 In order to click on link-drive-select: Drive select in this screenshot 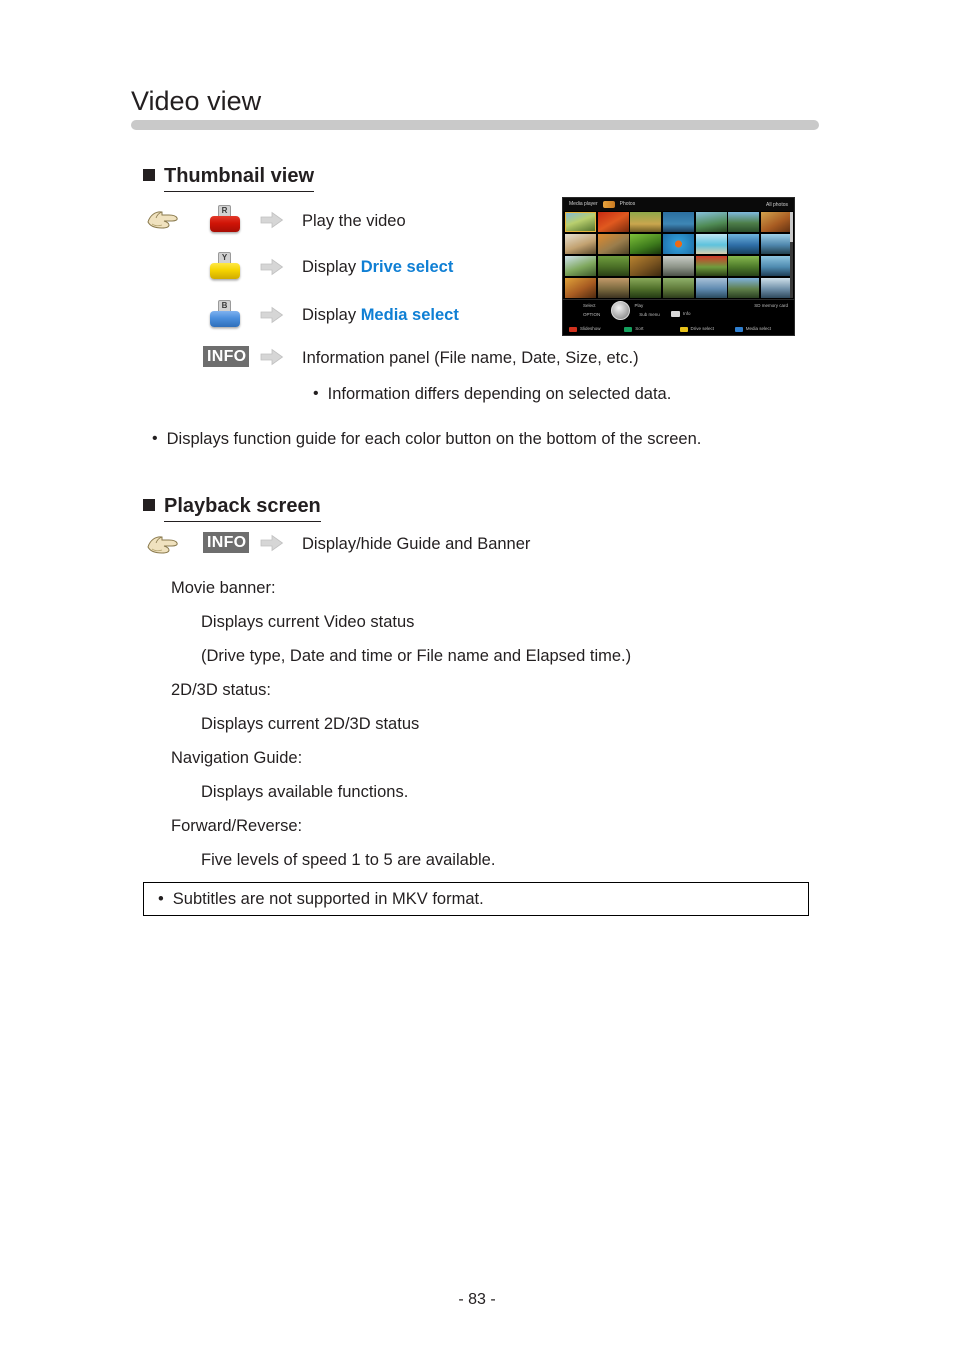, I will do `click(407, 267)`.